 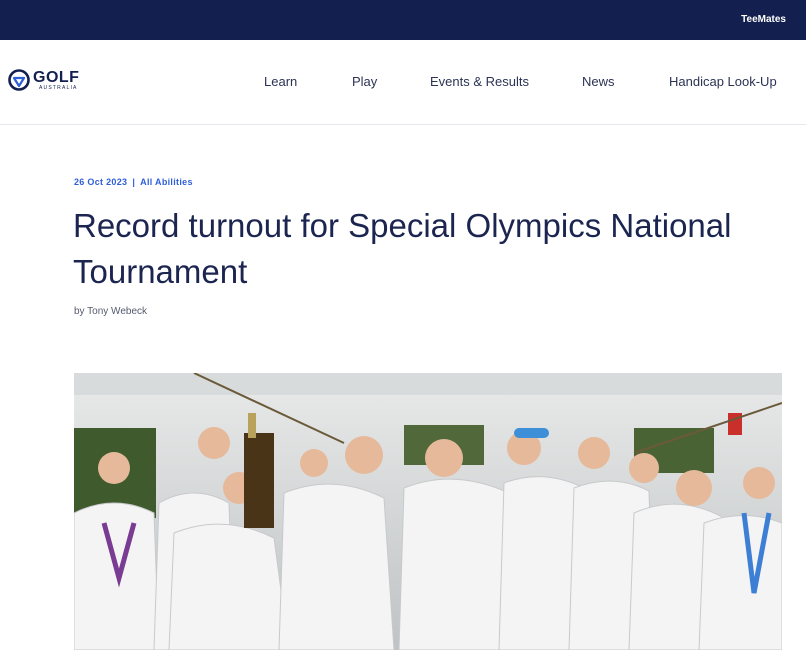 I want to click on nav-item-news: News, so click(x=598, y=81).